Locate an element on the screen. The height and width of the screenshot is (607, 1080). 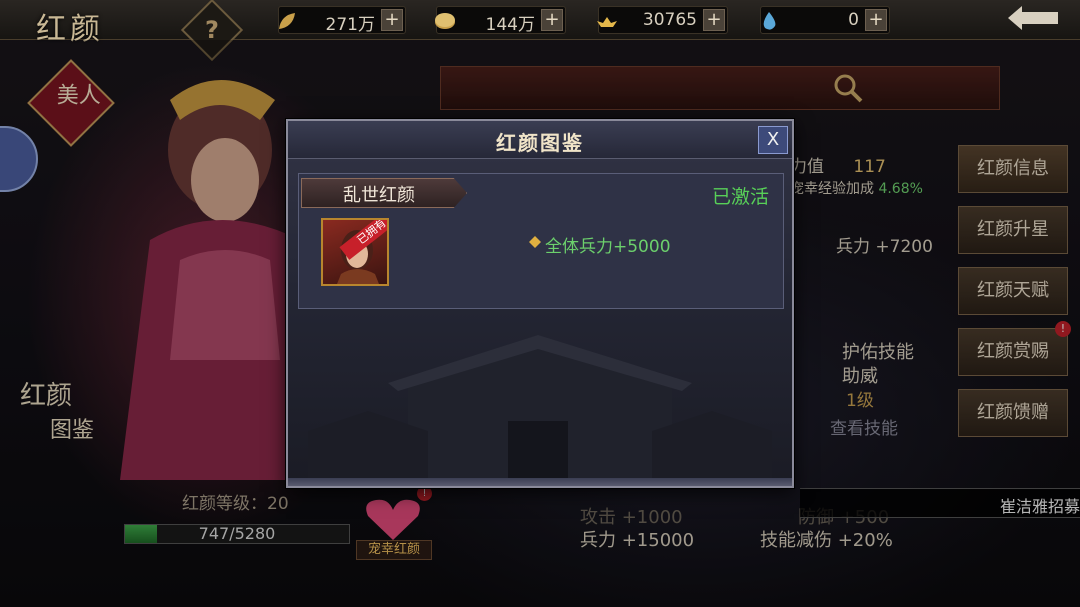
add-grain-button: + is located at coordinates (392, 20).